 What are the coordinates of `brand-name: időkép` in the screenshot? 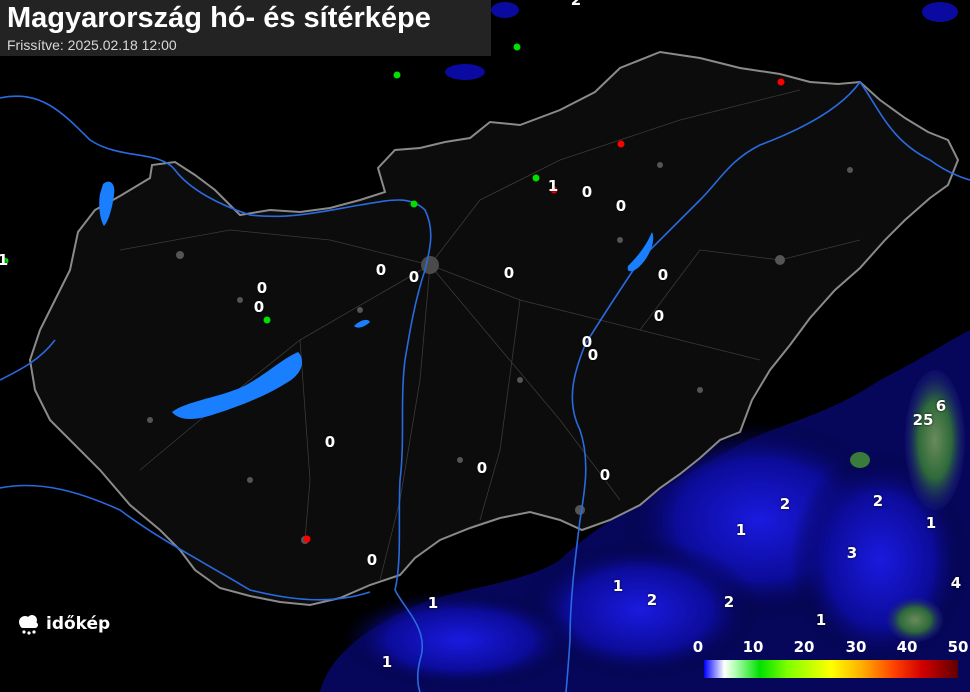 It's located at (78, 624).